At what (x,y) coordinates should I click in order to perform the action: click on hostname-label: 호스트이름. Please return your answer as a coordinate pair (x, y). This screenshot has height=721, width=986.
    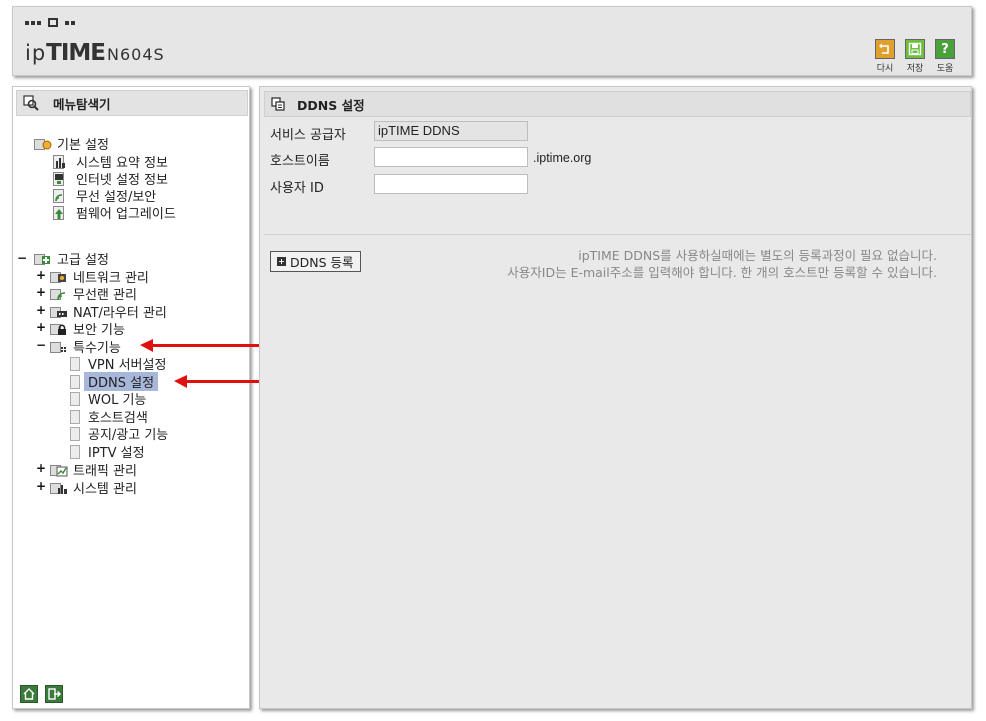
    Looking at the image, I should click on (300, 161).